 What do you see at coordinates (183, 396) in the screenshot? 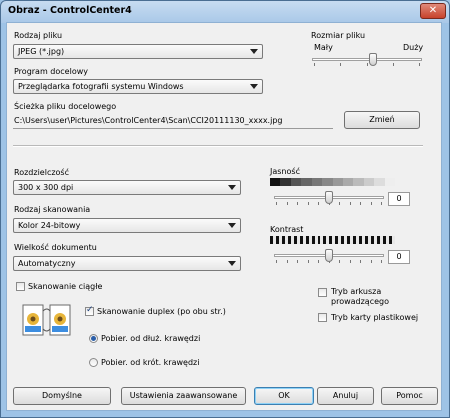
I see `advanced-settings-button: Ustawienia zaawansowane` at bounding box center [183, 396].